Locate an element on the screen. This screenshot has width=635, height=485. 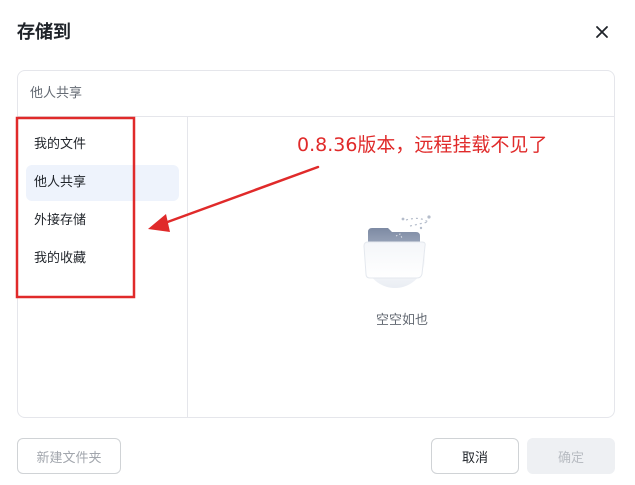
annotation-text: 0.8.36版本，远程挂载不见了 is located at coordinates (422, 145).